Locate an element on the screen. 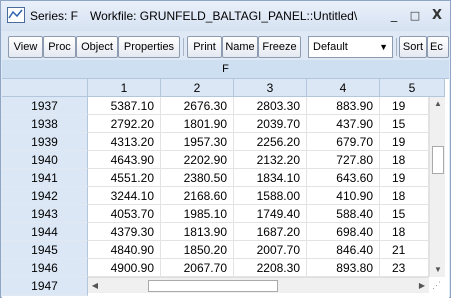  table-cell: 2676.30 is located at coordinates (197, 106).